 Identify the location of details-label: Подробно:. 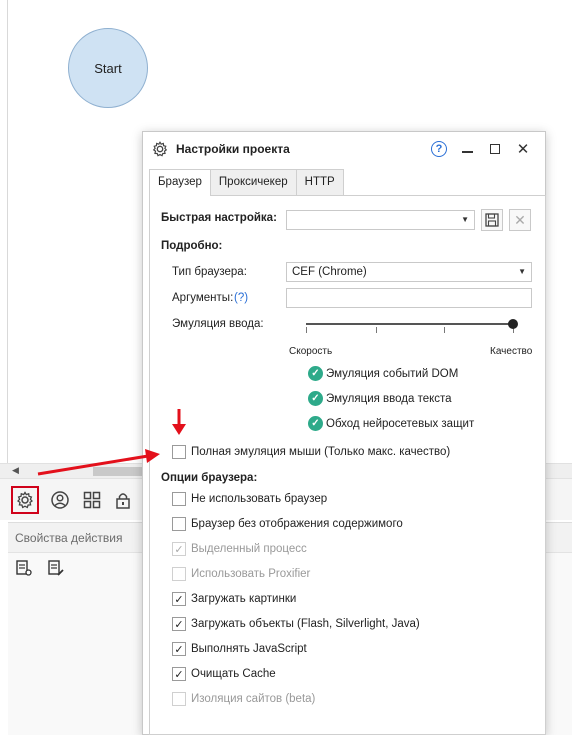
(192, 246).